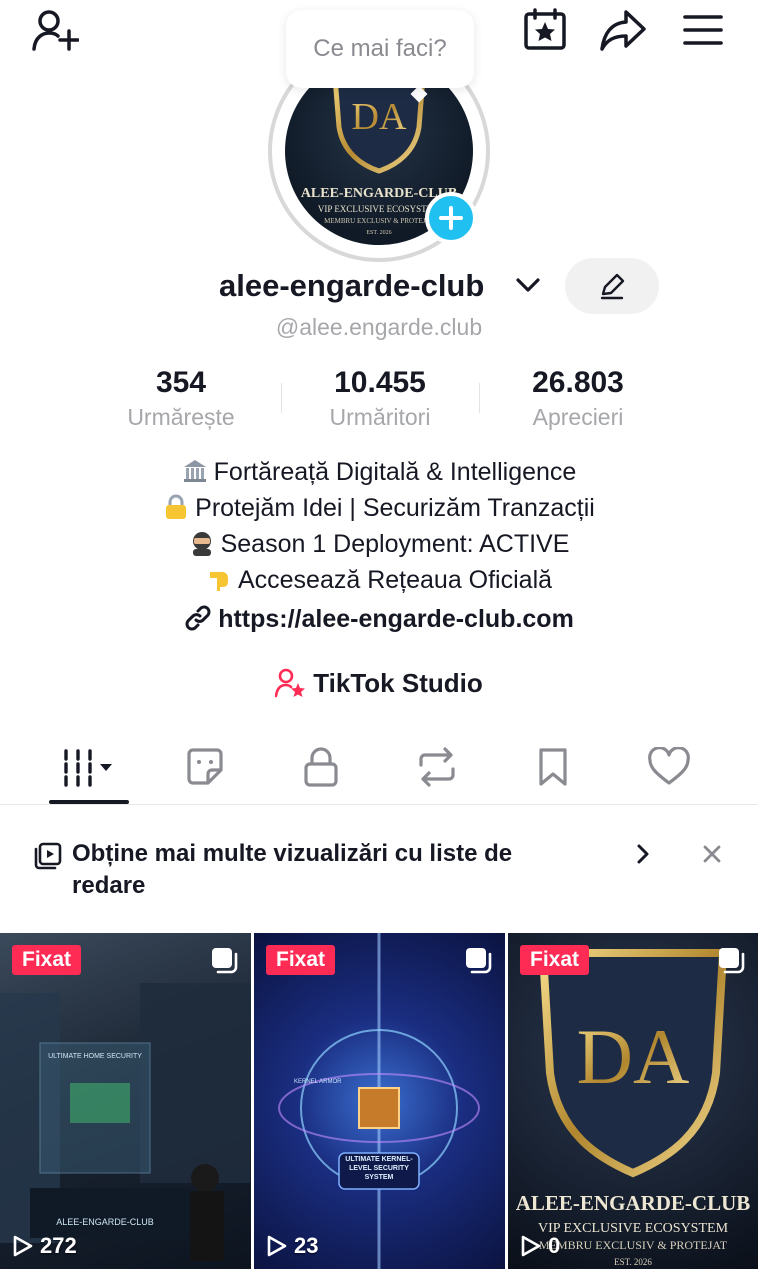 This screenshot has width=758, height=1269. What do you see at coordinates (633, 1228) in the screenshot?
I see `thumb-screen-text: VIP EXCLUSIVE ECOSYSTEM` at bounding box center [633, 1228].